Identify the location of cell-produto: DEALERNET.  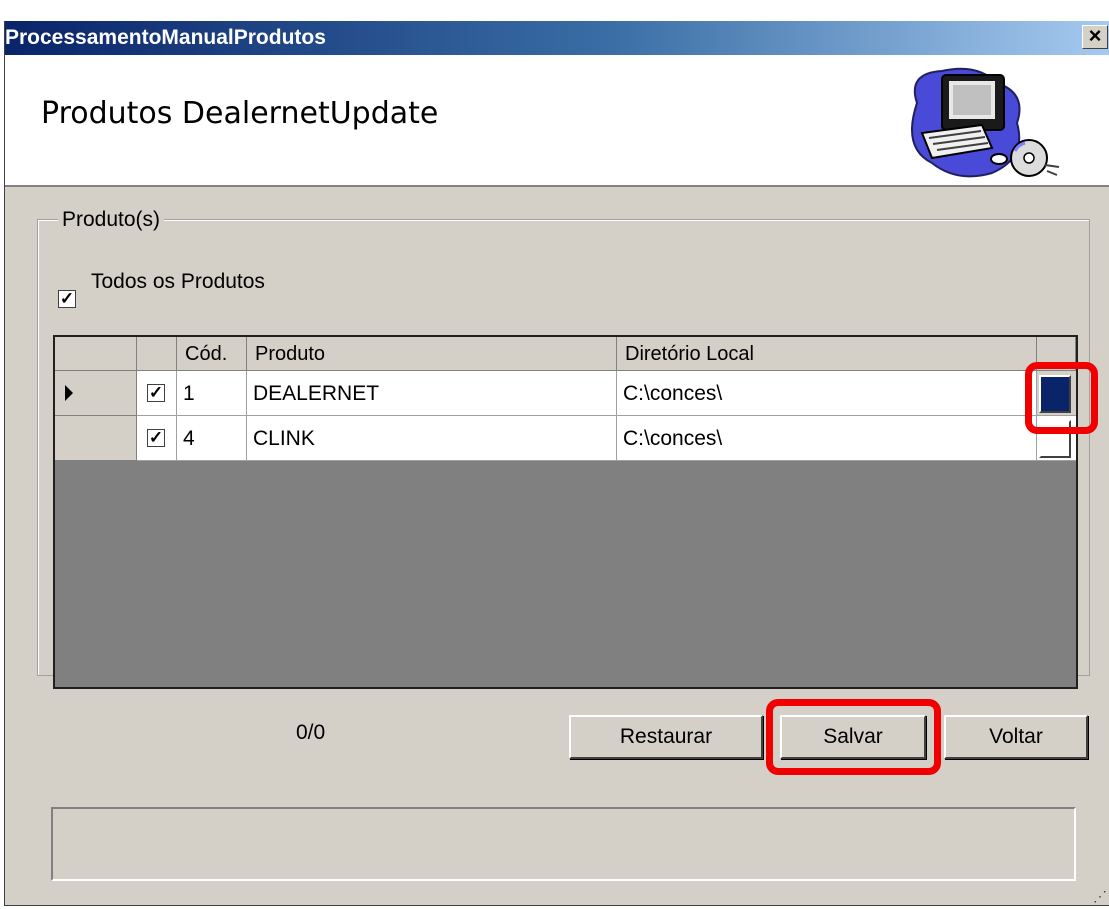
(432, 393).